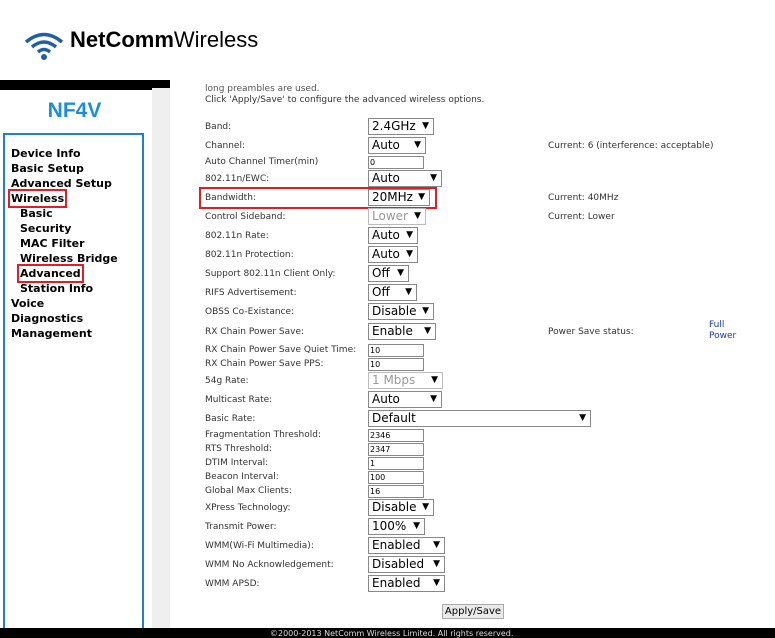 Image resolution: width=775 pixels, height=638 pixels. I want to click on power-save-status-value: Full Power, so click(723, 330).